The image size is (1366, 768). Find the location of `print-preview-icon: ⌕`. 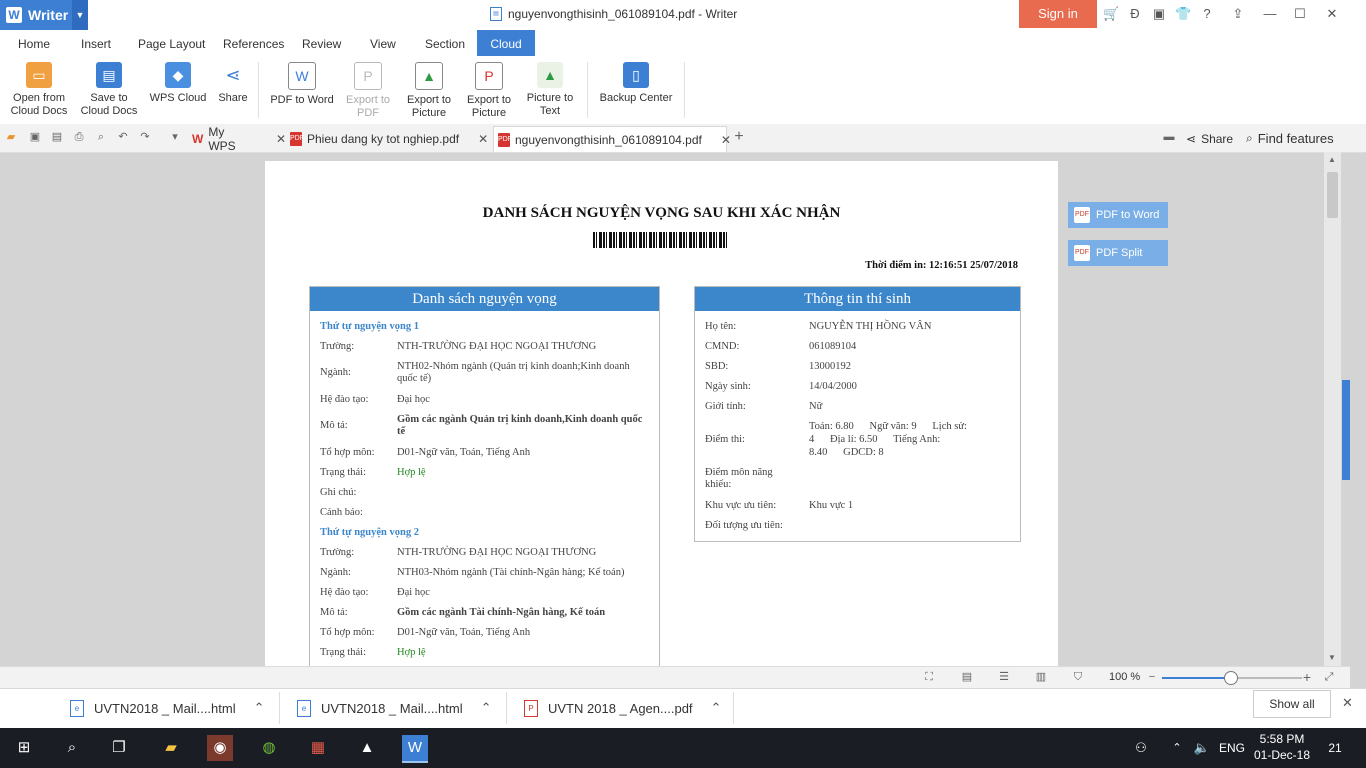

print-preview-icon: ⌕ is located at coordinates (101, 137).